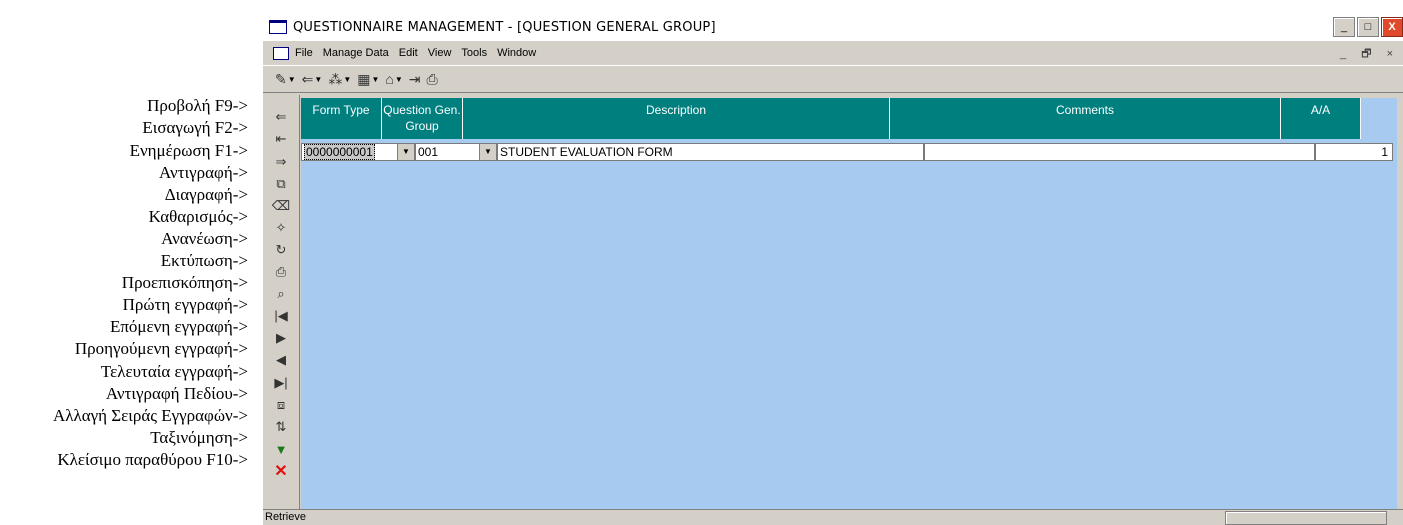 This screenshot has width=1403, height=525. What do you see at coordinates (281, 228) in the screenshot?
I see `clear-icon: ✧` at bounding box center [281, 228].